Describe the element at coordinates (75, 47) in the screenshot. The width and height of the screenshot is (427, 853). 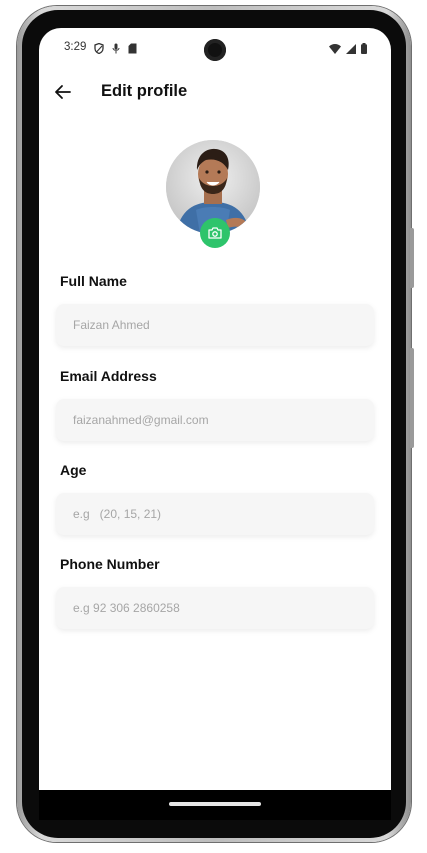
I see `status-time: 3:29` at that location.